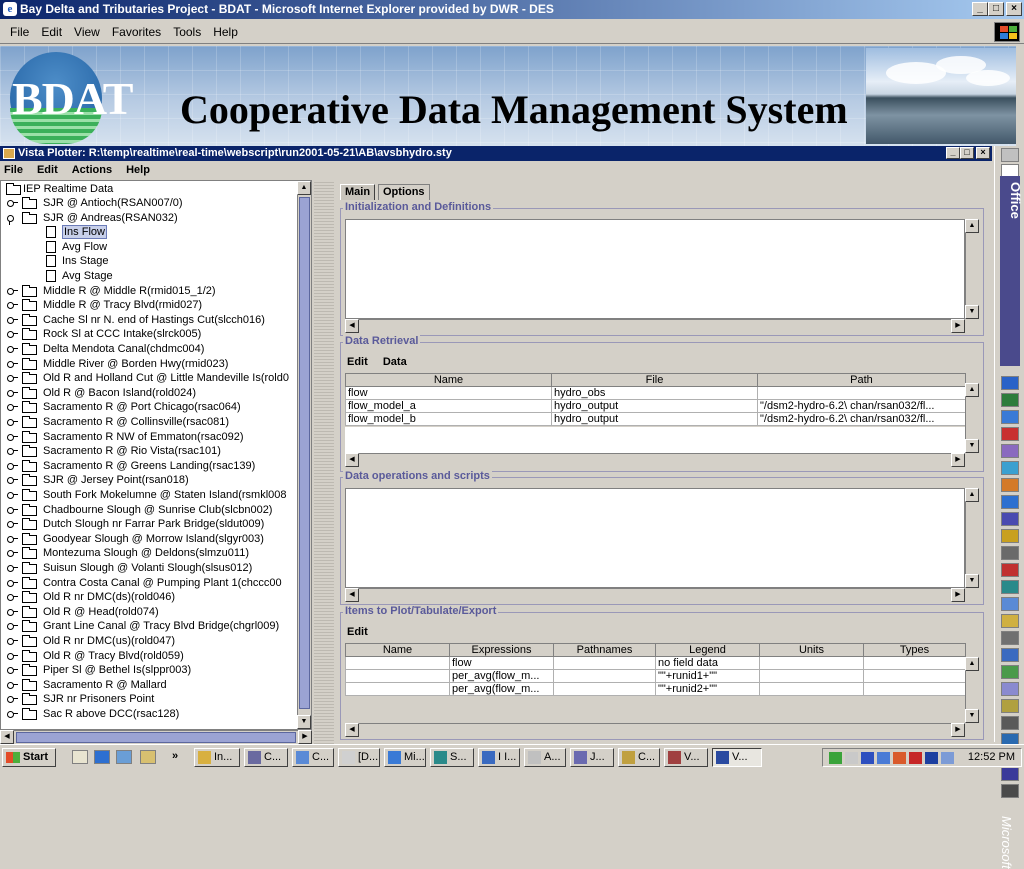  What do you see at coordinates (655, 689) in the screenshot?
I see `table-row: per_avg(flow_m... ""+runid2+""` at bounding box center [655, 689].